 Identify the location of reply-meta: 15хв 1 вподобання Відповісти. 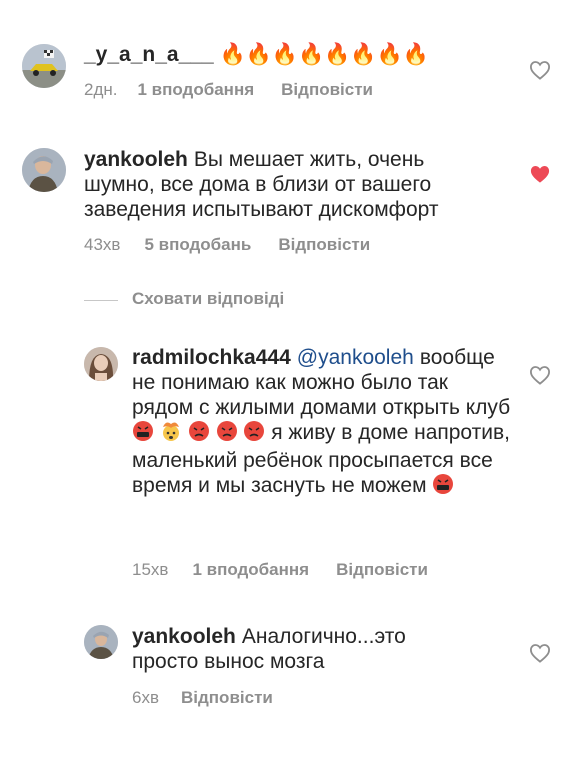
(280, 570).